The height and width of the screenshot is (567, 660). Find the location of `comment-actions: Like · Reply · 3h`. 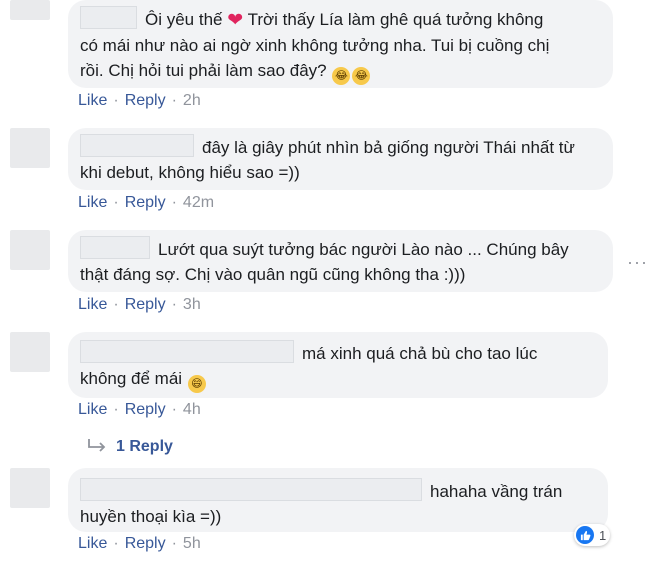

comment-actions: Like · Reply · 3h is located at coordinates (139, 304).